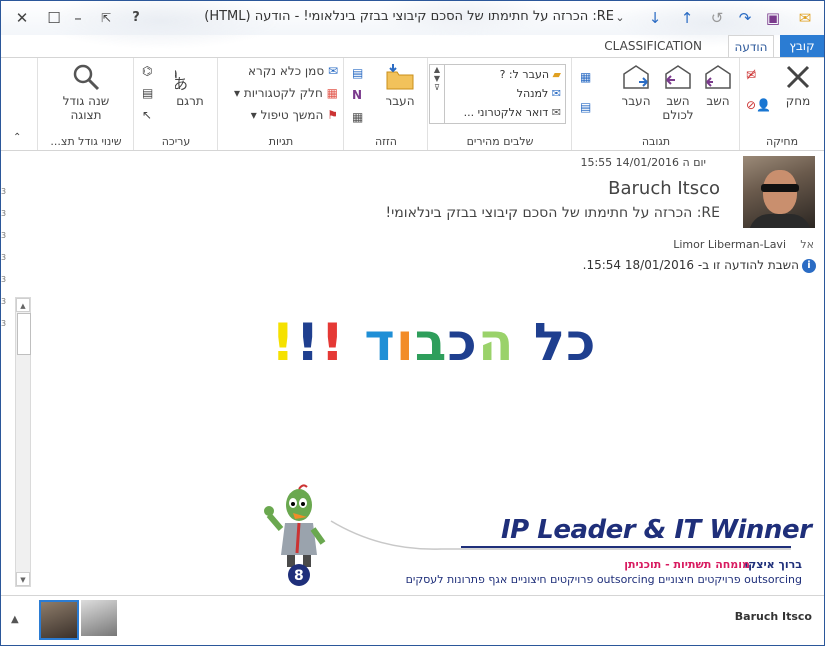  What do you see at coordinates (678, 92) in the screenshot?
I see `reply-all-button: השב לכולם` at bounding box center [678, 92].